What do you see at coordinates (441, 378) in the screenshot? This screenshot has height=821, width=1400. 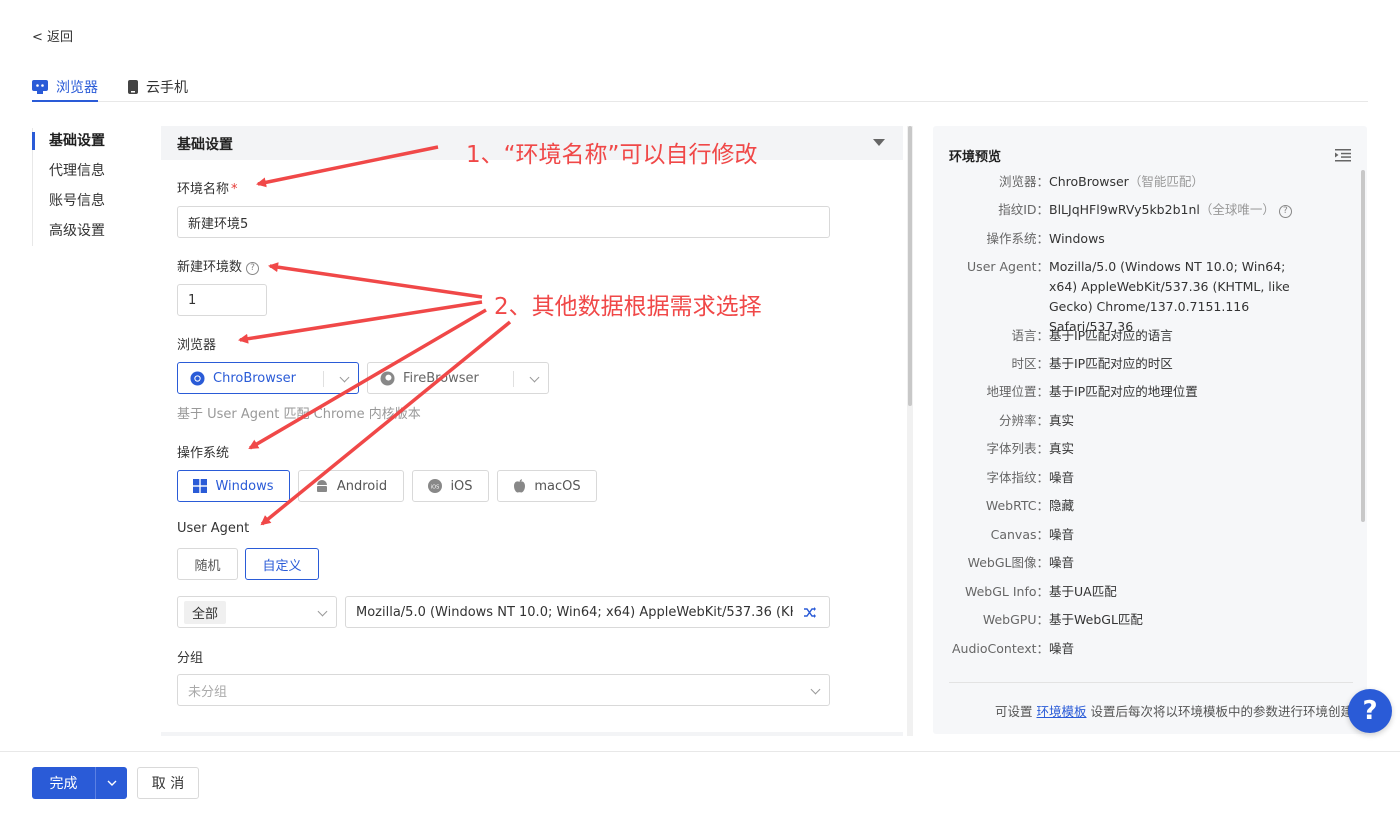 I see `browser-option-label: FireBrowser` at bounding box center [441, 378].